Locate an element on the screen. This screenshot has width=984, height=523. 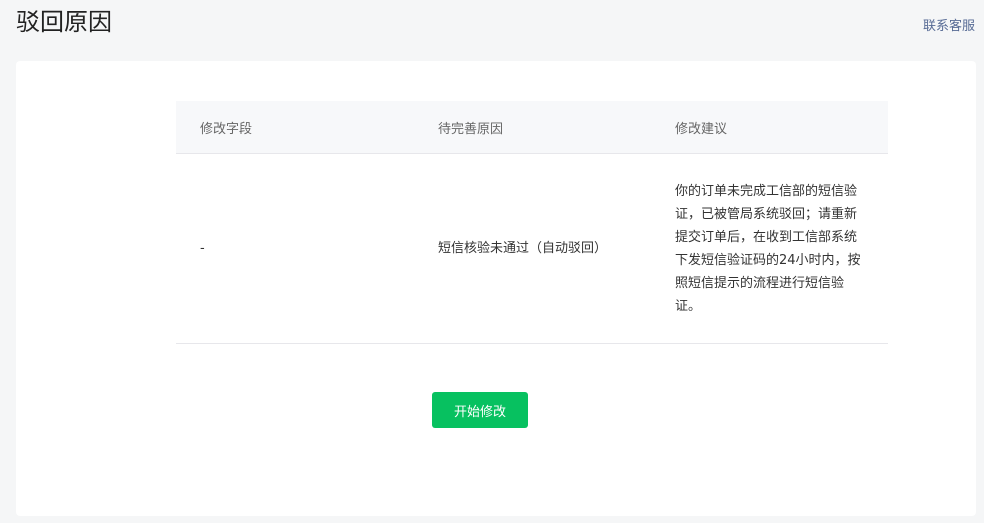
start-edit-button: 开始修改 is located at coordinates (480, 410).